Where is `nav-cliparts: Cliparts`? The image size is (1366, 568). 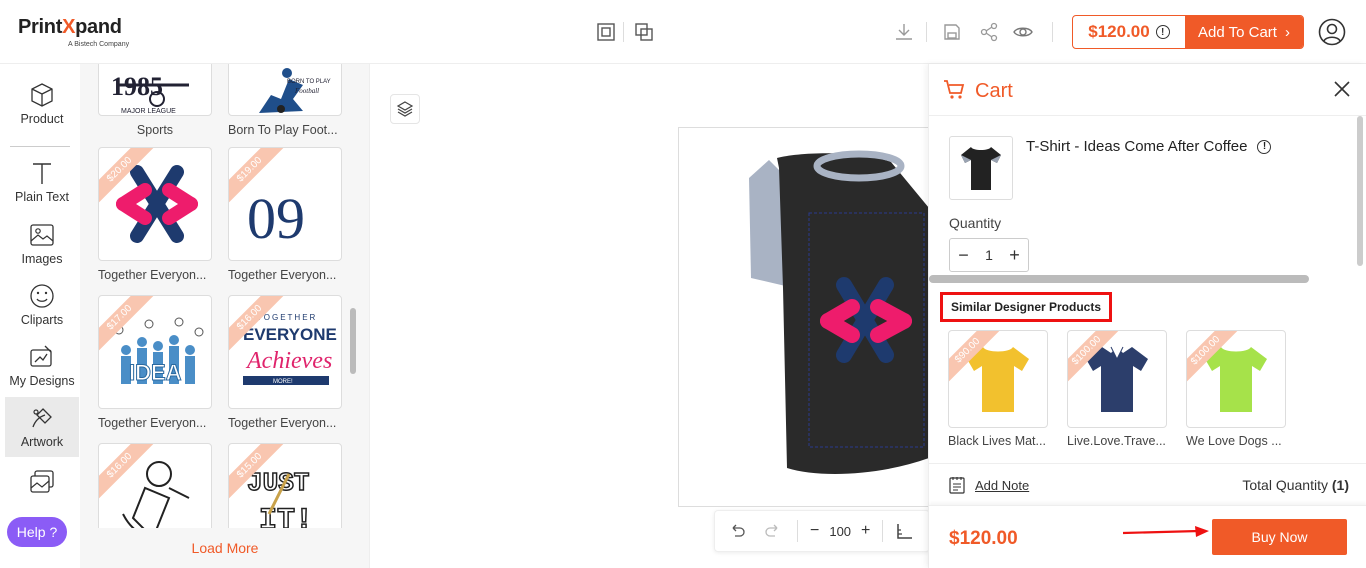 nav-cliparts: Cliparts is located at coordinates (42, 305).